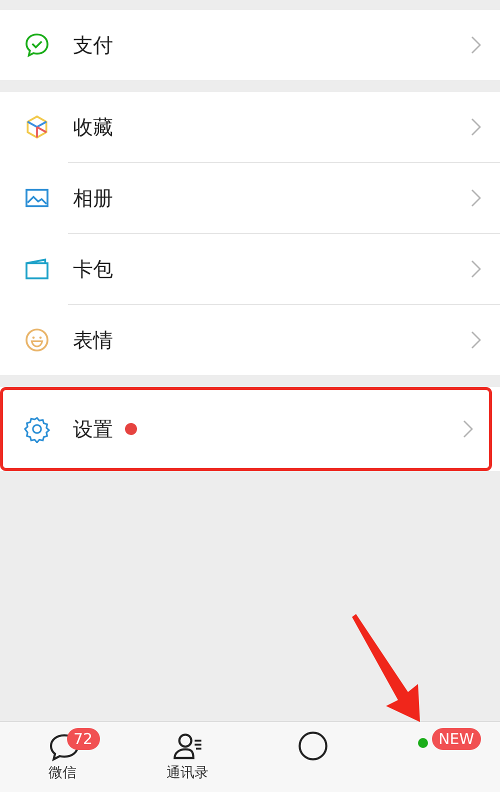  I want to click on menu-label: 表情, so click(93, 340).